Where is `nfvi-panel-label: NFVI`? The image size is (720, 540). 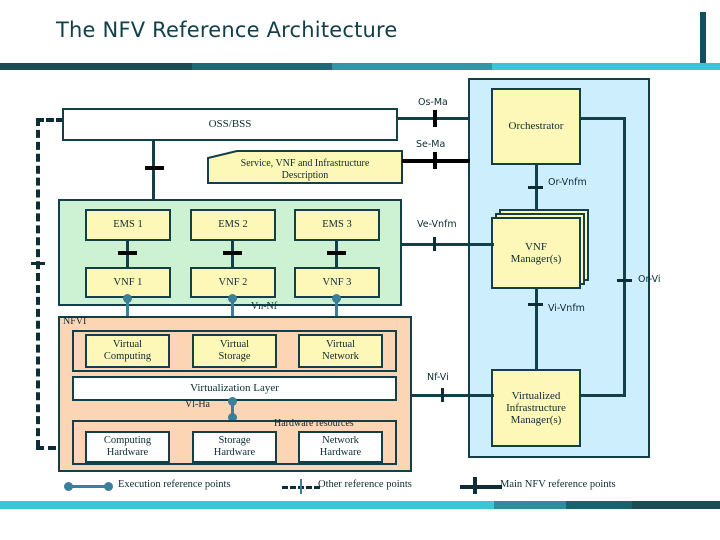 nfvi-panel-label: NFVI is located at coordinates (75, 321).